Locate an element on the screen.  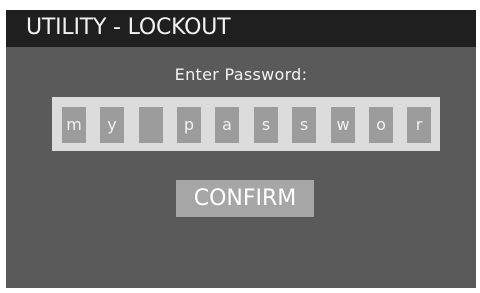
password-char-cell is located at coordinates (151, 125).